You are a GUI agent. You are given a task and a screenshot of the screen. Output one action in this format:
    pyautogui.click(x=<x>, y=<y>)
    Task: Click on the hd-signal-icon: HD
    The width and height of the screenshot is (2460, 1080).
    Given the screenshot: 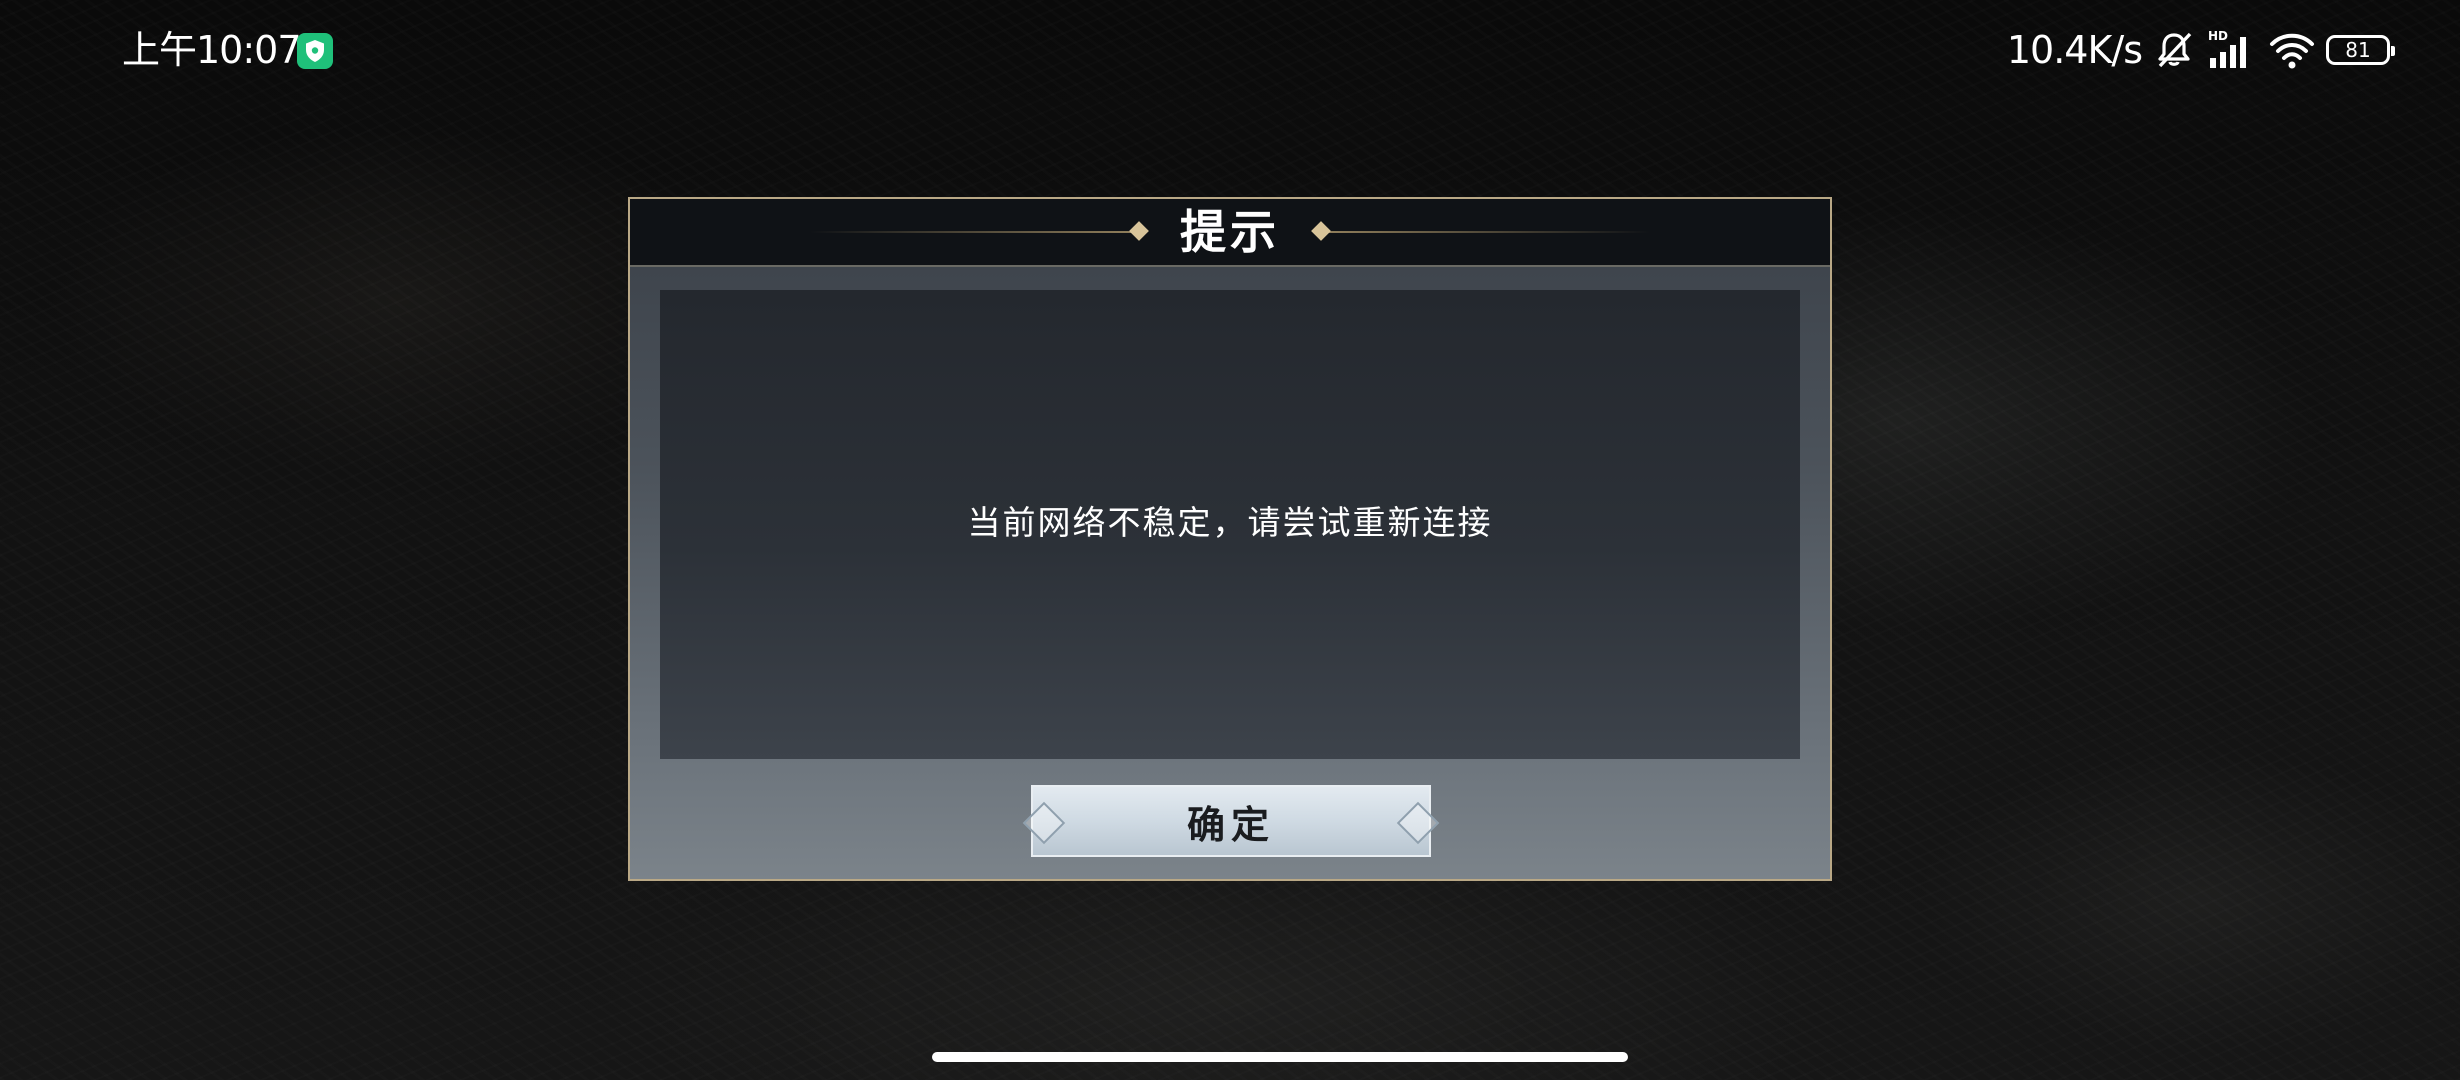 What is the action you would take?
    pyautogui.click(x=2232, y=50)
    